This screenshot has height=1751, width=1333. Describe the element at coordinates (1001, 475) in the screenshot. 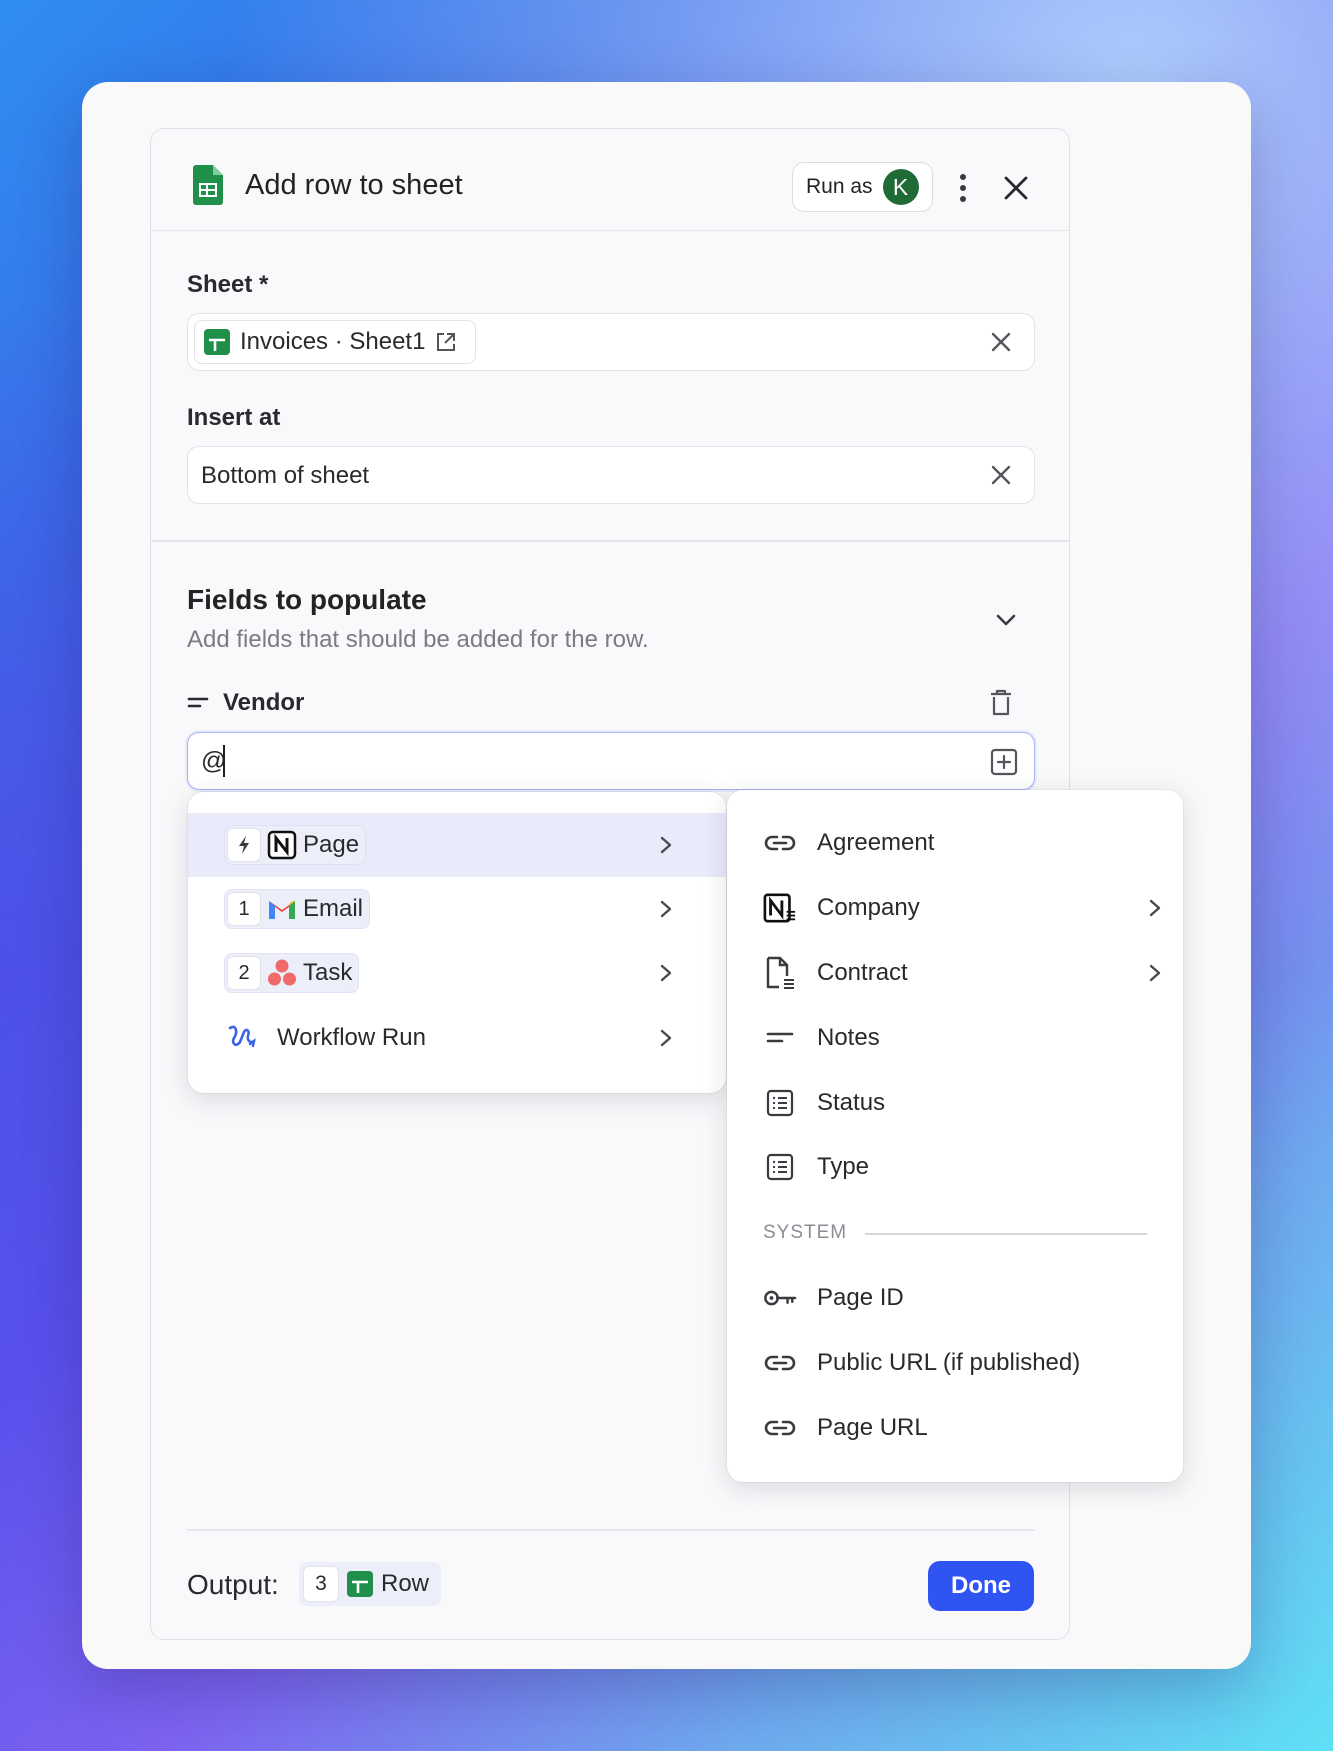

I see `clear-insert-at-icon` at that location.